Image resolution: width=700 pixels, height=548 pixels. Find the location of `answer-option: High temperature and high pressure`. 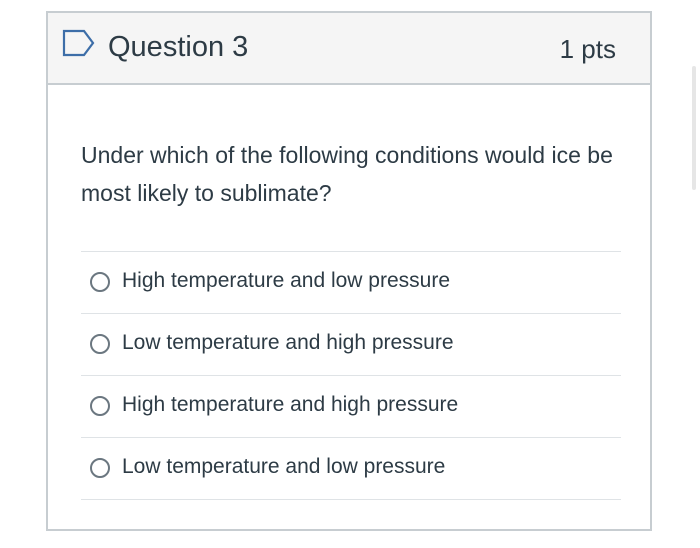

answer-option: High temperature and high pressure is located at coordinates (351, 407).